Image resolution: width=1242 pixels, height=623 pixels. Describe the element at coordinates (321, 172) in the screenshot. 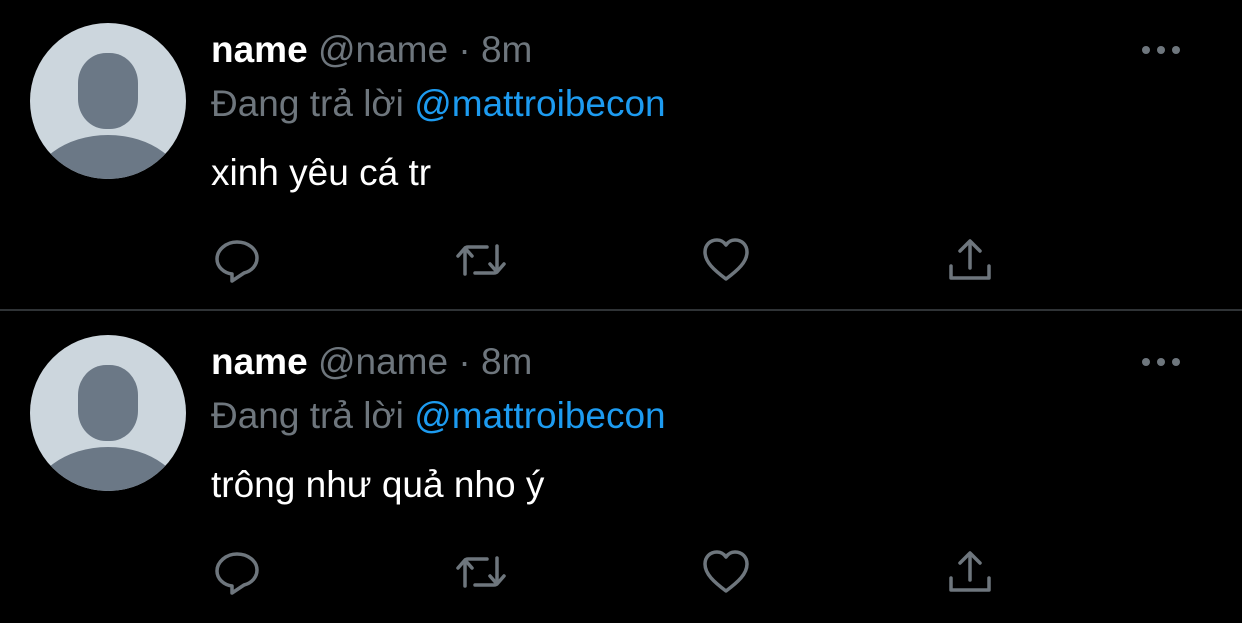

I see `tweet-text: xinh yêu cá tr` at that location.